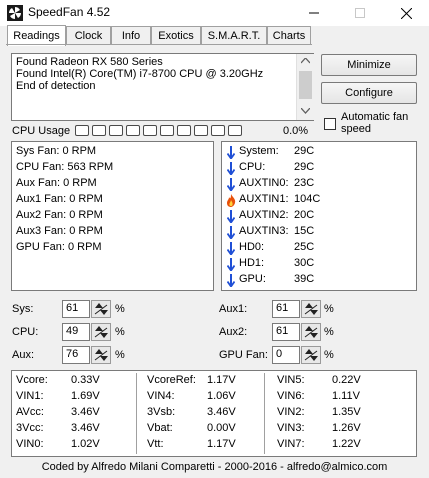 The height and width of the screenshot is (478, 429). What do you see at coordinates (38, 151) in the screenshot?
I see `fan-label: Sys Fan:` at bounding box center [38, 151].